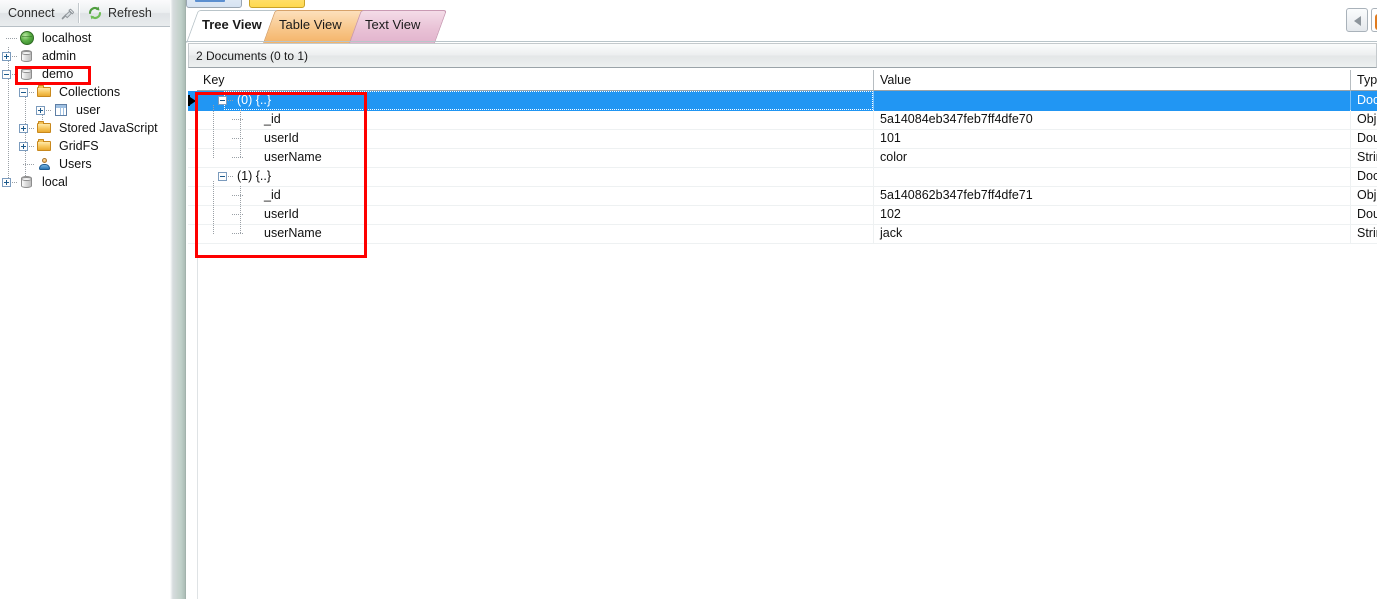 This screenshot has height=599, width=1377. Describe the element at coordinates (85, 182) in the screenshot. I see `tree-node-local: local` at that location.